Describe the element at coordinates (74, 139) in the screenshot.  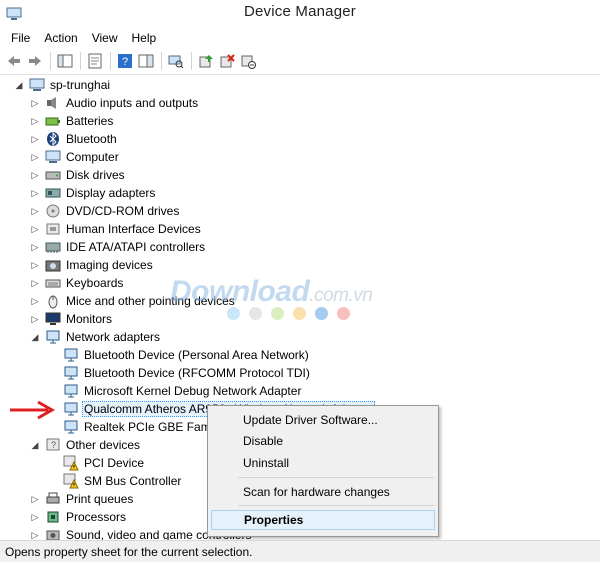
I see `tree-item-bluetooth: ▷ Bluetooth` at that location.